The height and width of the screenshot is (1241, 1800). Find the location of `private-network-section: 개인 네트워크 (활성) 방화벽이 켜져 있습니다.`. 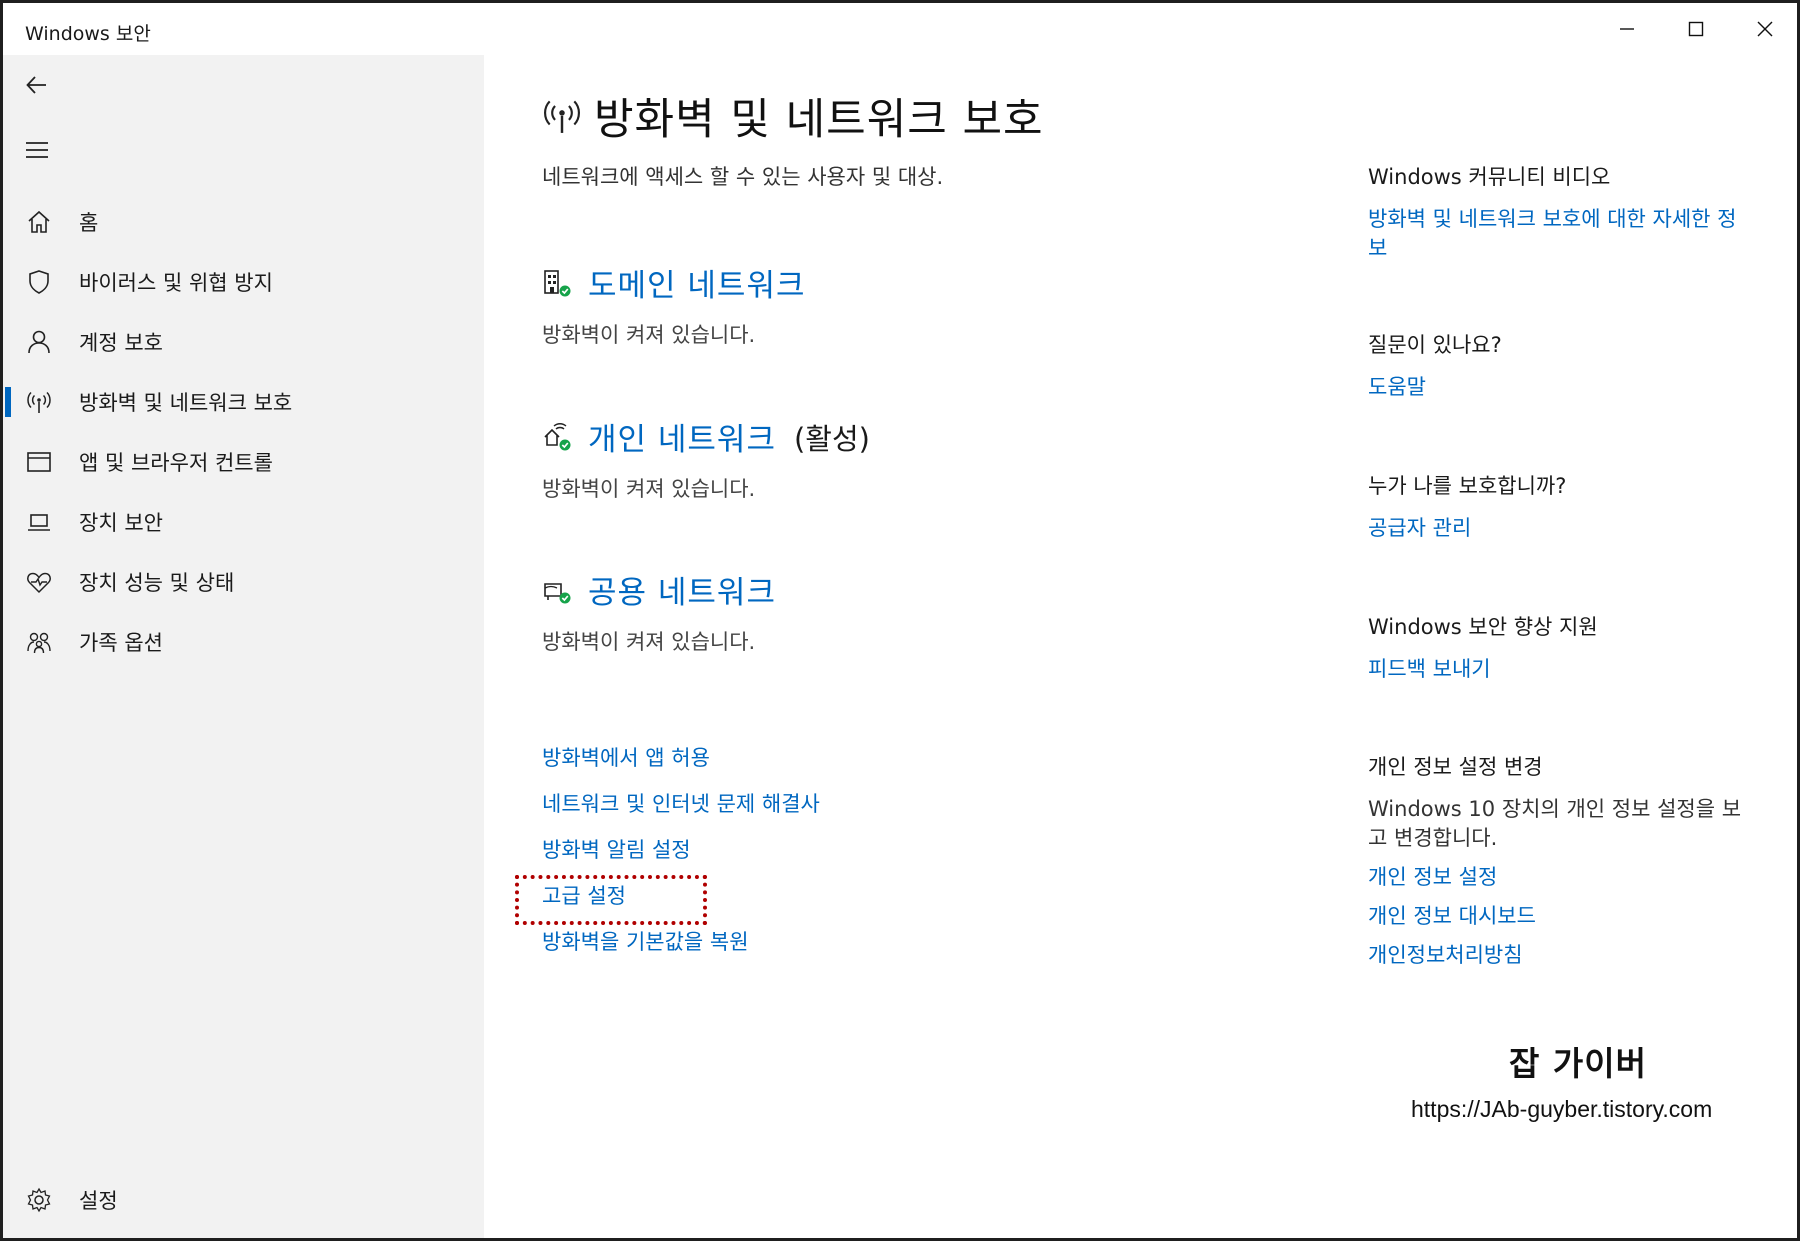

private-network-section: 개인 네트워크 (활성) 방화벽이 켜져 있습니다. is located at coordinates (706, 458).